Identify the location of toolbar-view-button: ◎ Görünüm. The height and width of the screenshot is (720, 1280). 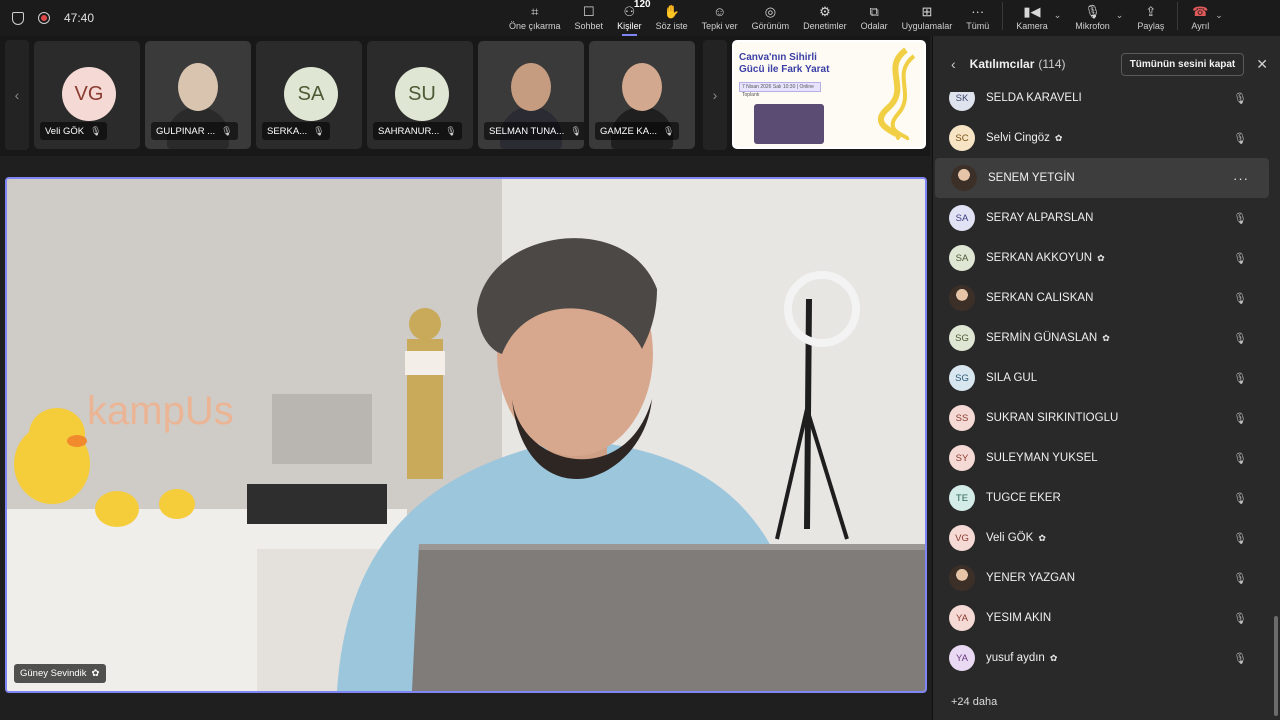
(771, 18).